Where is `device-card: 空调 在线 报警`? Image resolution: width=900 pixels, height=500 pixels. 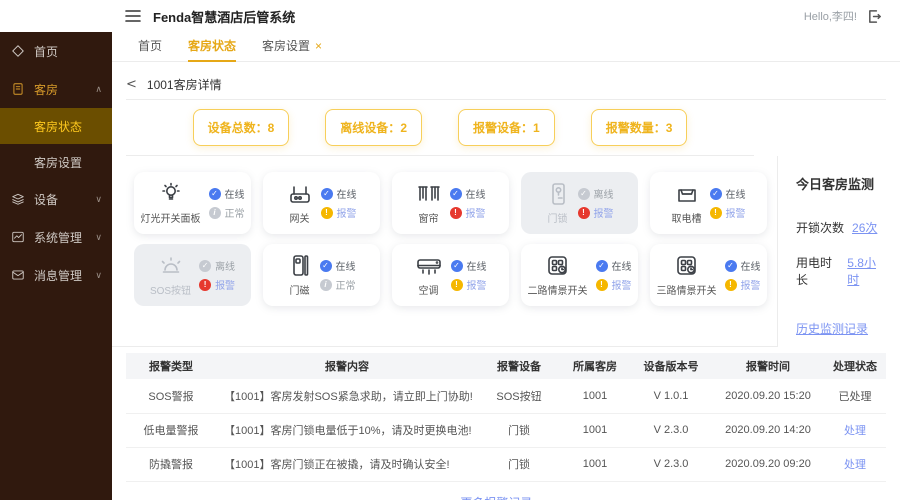 device-card: 空调 在线 报警 is located at coordinates (450, 275).